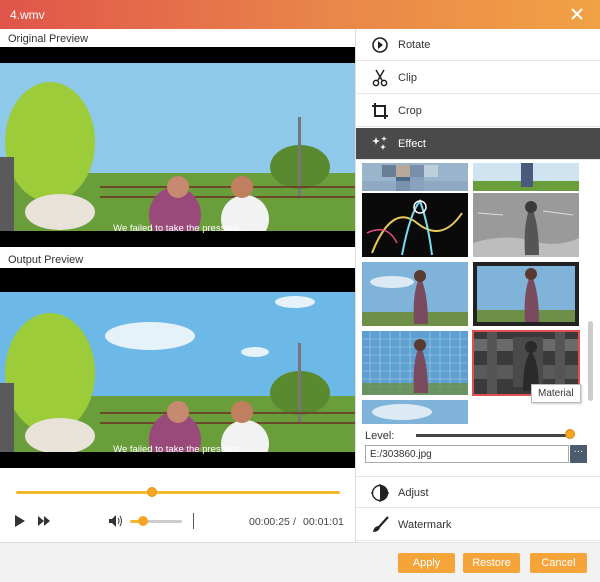 The width and height of the screenshot is (600, 582). What do you see at coordinates (577, 14) in the screenshot?
I see `close-icon` at bounding box center [577, 14].